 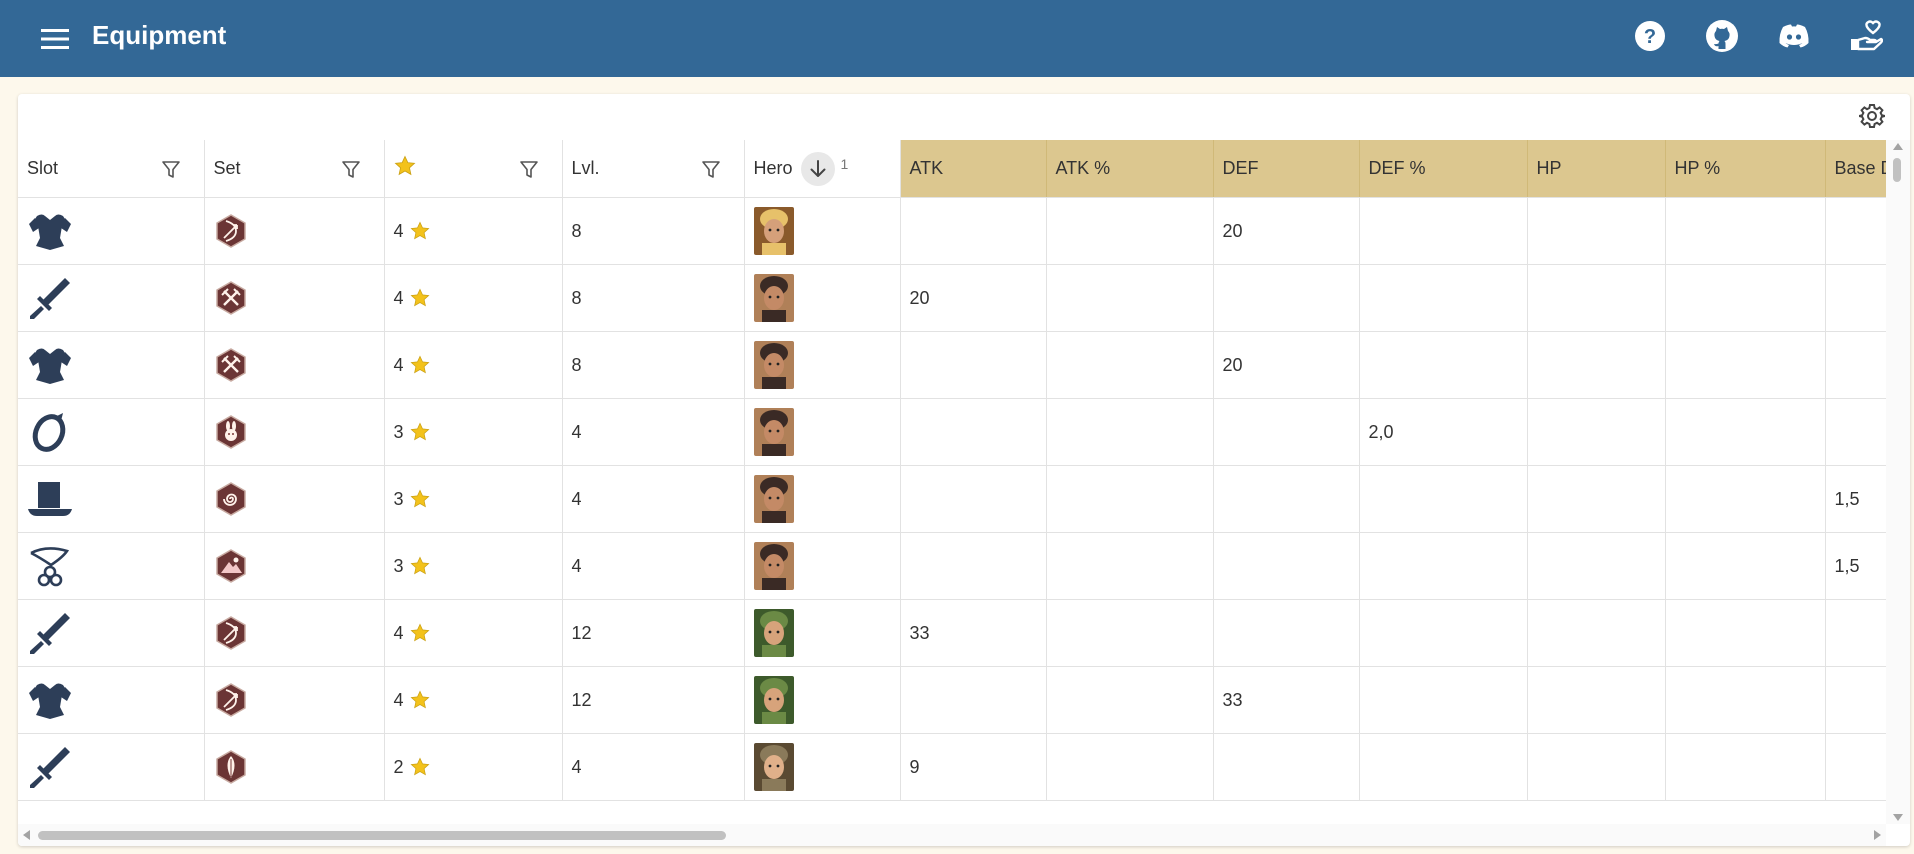 I want to click on help-icon: ?, so click(x=1650, y=36).